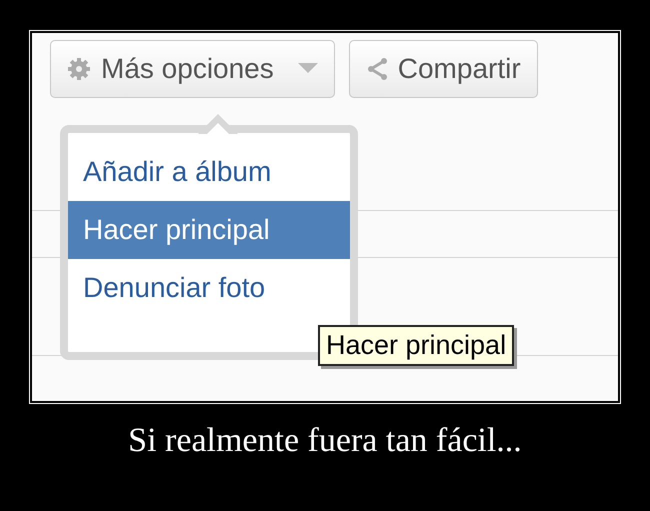  Describe the element at coordinates (308, 69) in the screenshot. I see `caret-icon` at that location.